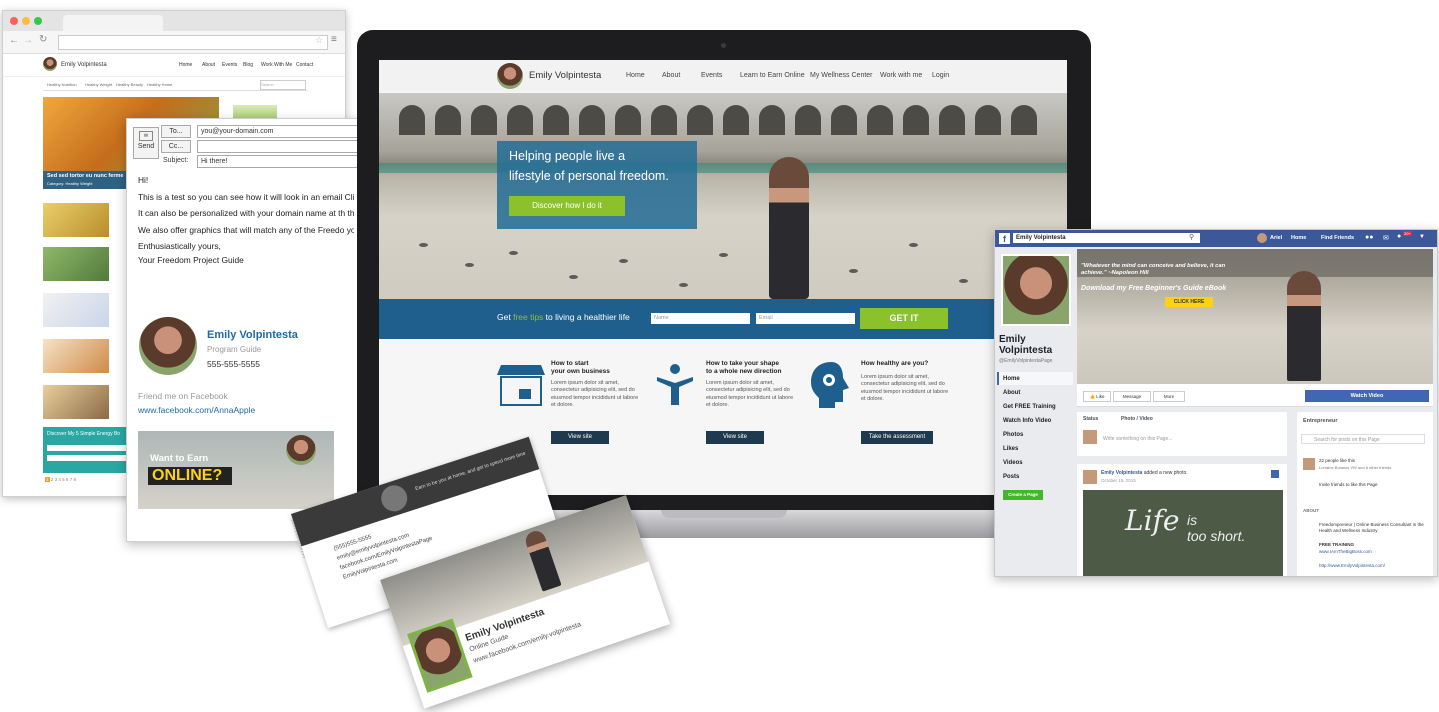  What do you see at coordinates (1011, 477) in the screenshot?
I see `menu-posts: Posts` at bounding box center [1011, 477].